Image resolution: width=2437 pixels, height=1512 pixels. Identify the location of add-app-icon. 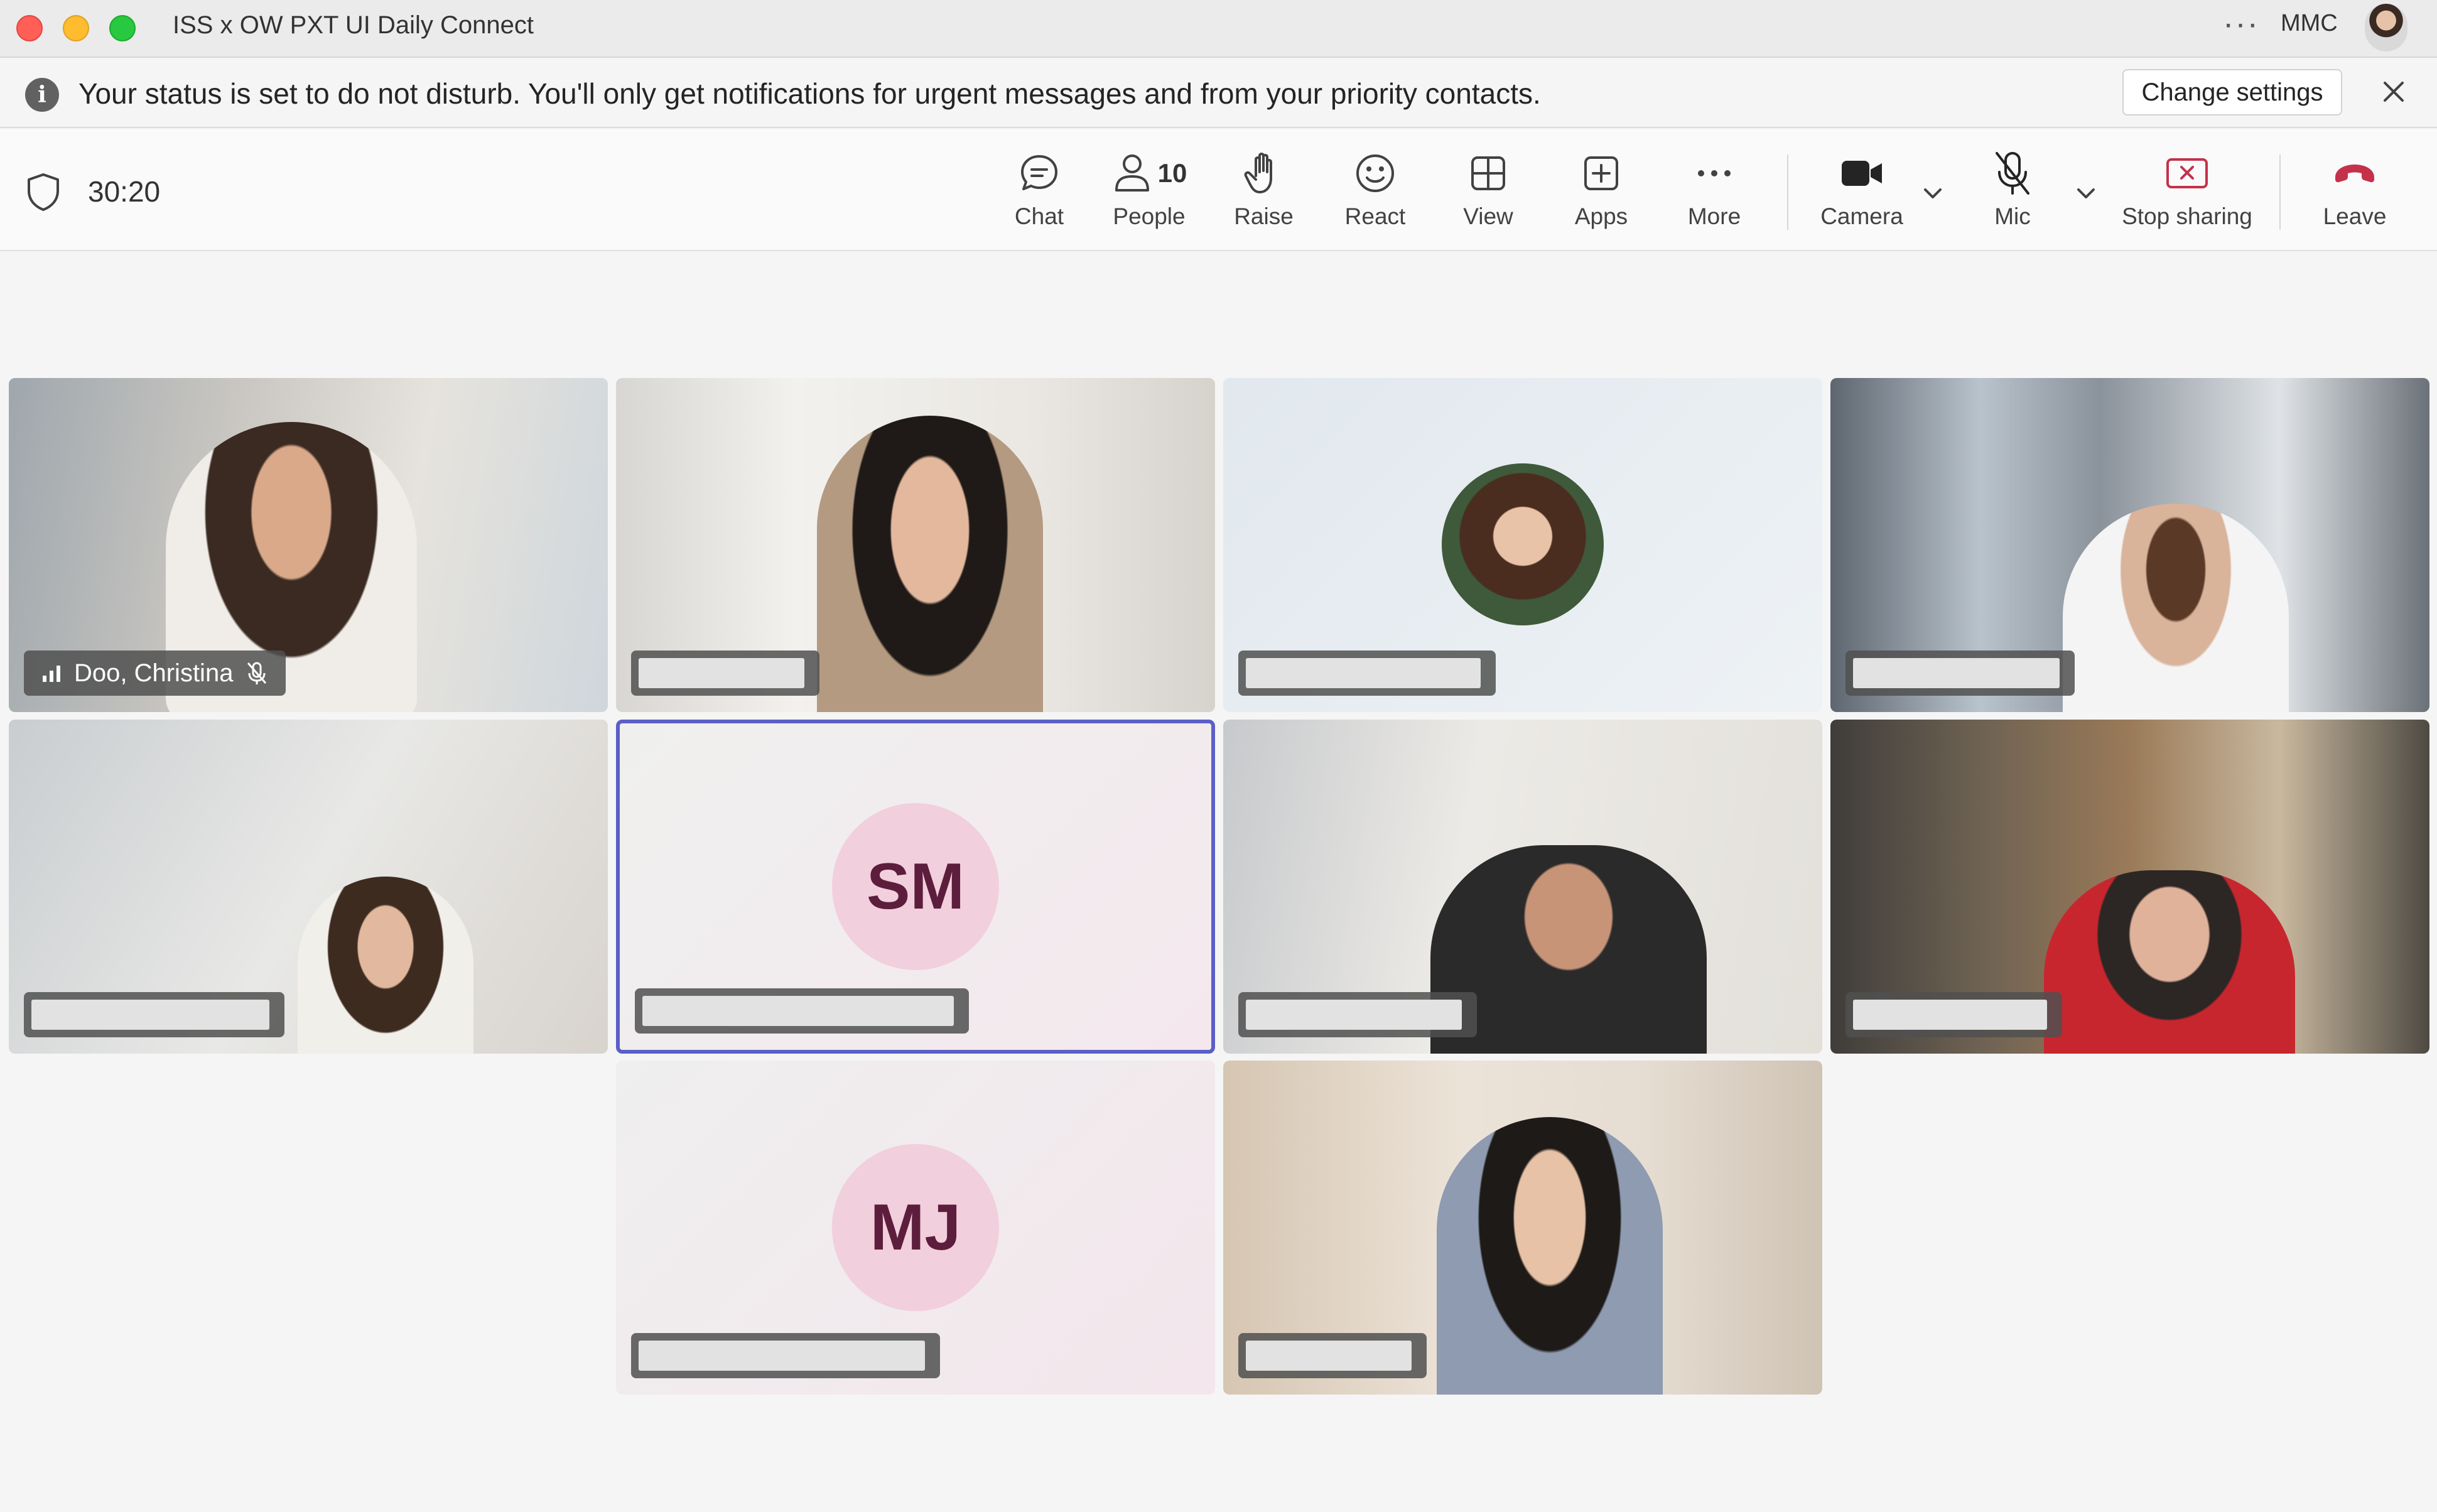
(1601, 173).